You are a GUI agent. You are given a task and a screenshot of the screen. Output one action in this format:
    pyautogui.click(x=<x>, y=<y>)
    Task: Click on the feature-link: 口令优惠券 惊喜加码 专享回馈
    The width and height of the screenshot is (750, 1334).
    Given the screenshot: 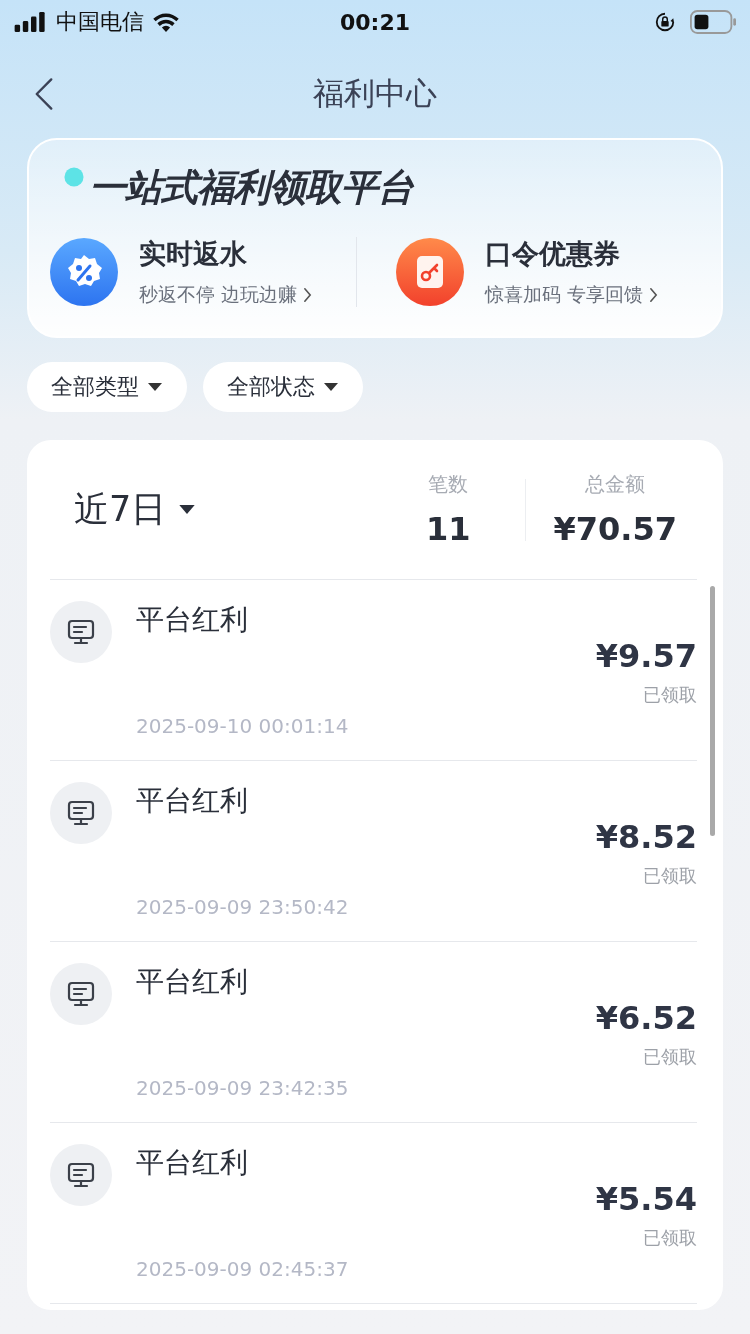 What is the action you would take?
    pyautogui.click(x=547, y=272)
    